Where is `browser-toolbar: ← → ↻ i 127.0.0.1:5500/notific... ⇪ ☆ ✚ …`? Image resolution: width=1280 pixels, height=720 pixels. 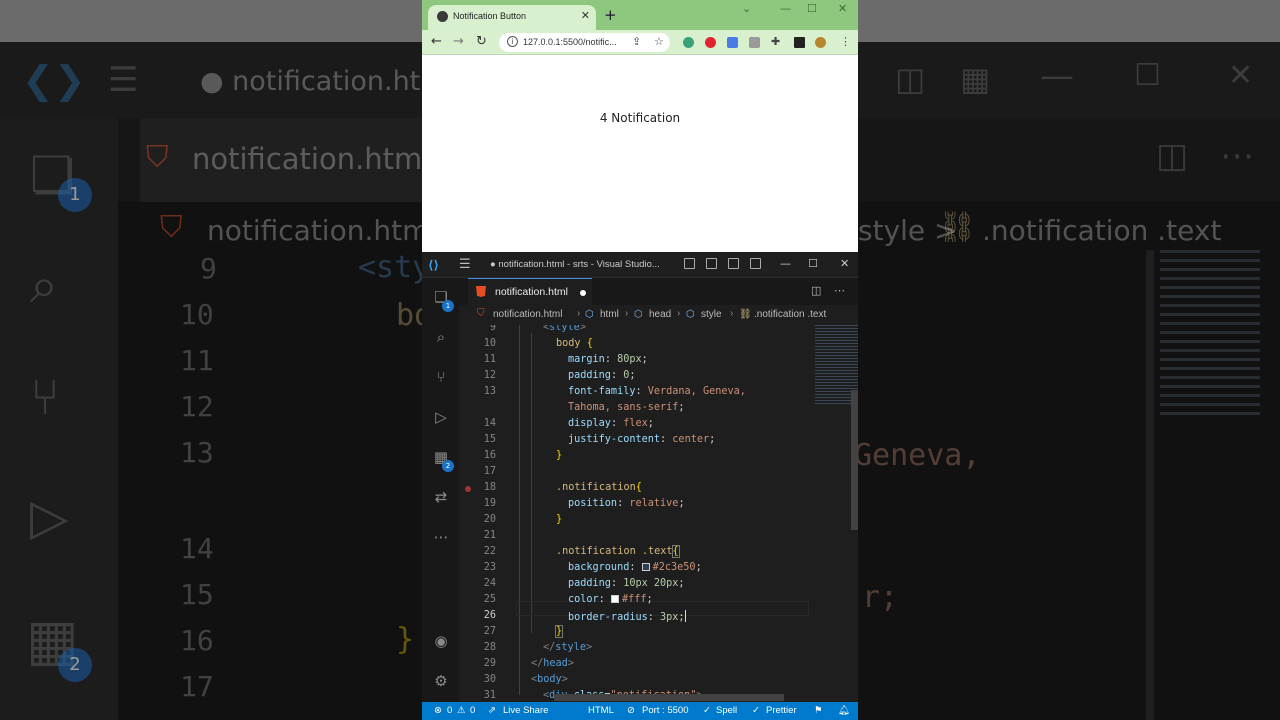
browser-toolbar: ← → ↻ i 127.0.0.1:5500/notific... ⇪ ☆ ✚ … is located at coordinates (640, 42).